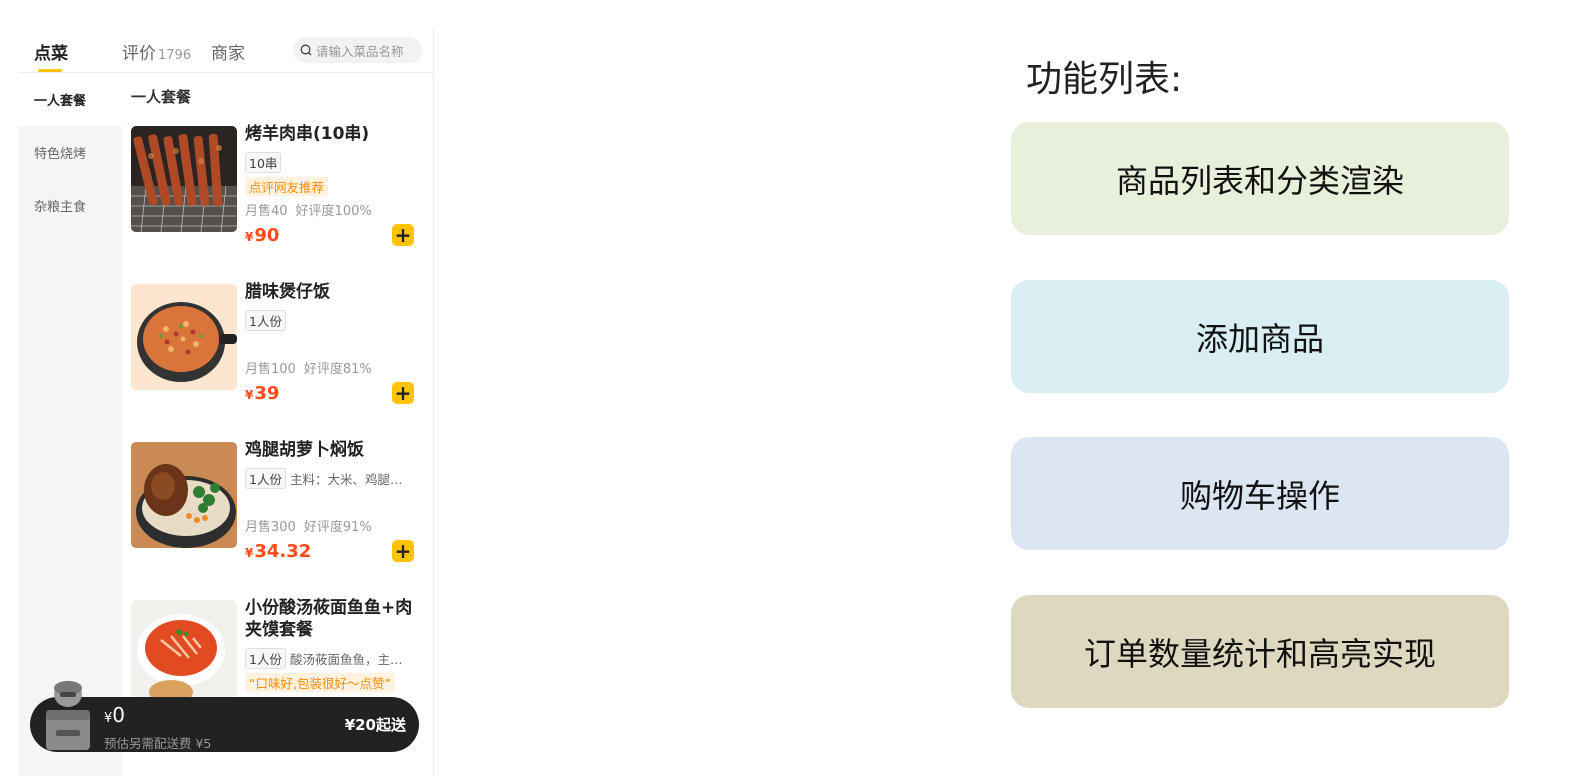 The height and width of the screenshot is (776, 1592). I want to click on tab-merchant: 商家, so click(228, 51).